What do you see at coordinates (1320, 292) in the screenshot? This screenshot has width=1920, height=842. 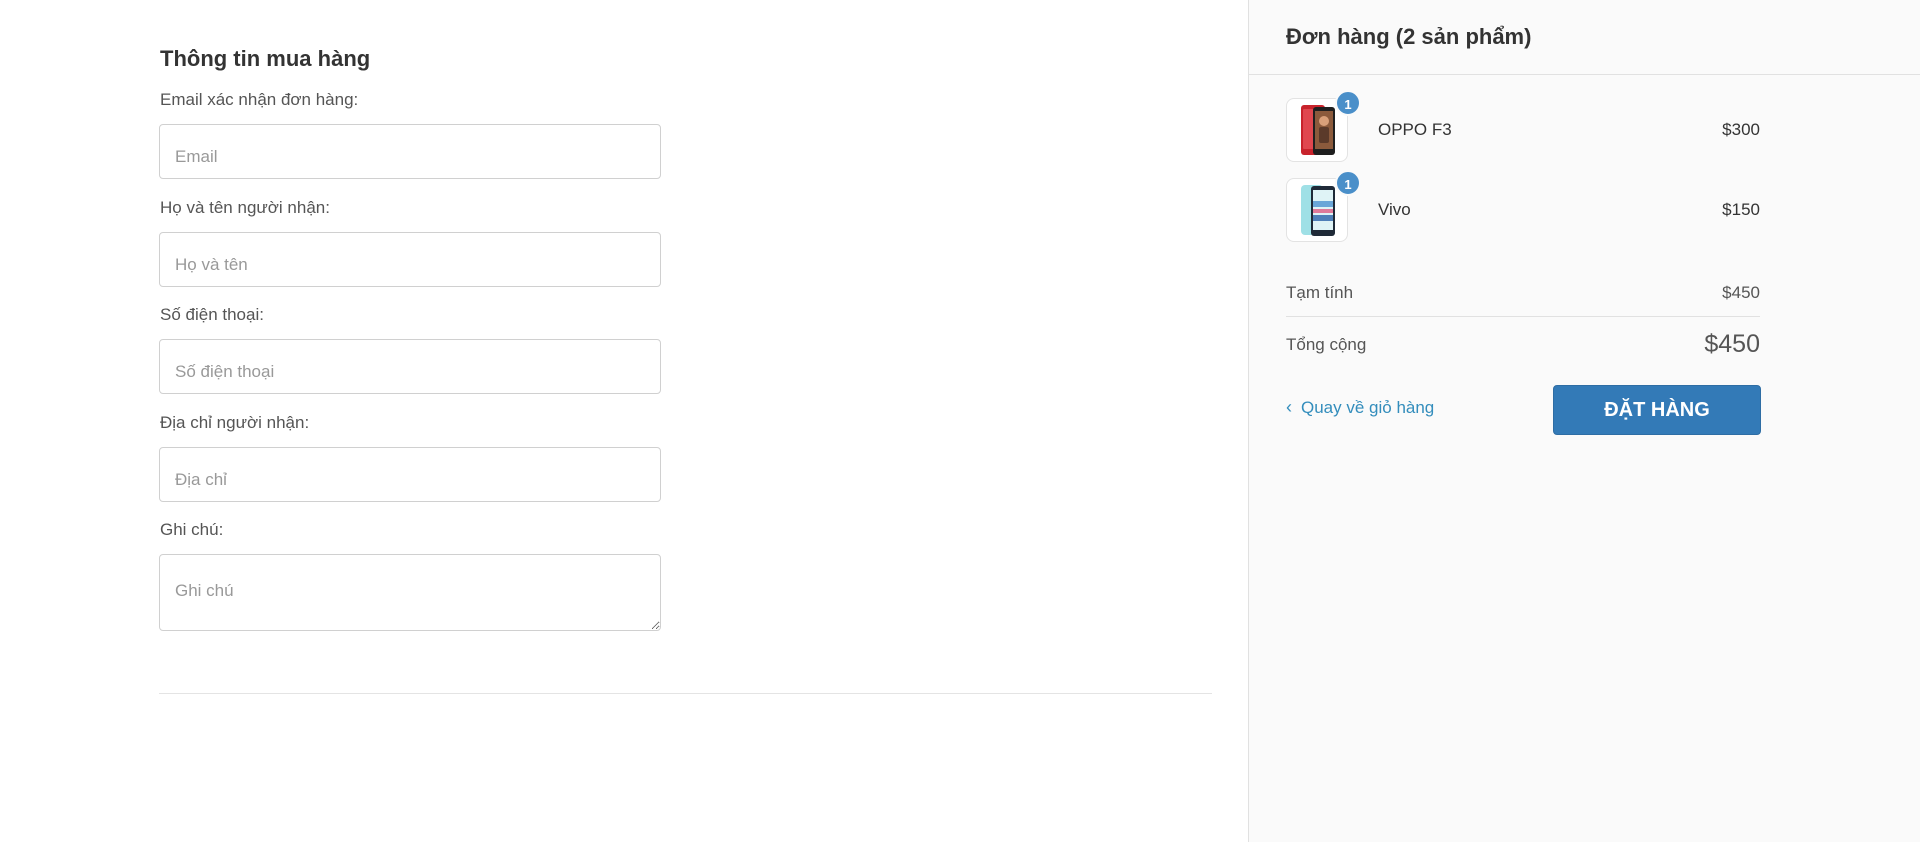 I see `subtotal-label: Tạm tính` at bounding box center [1320, 292].